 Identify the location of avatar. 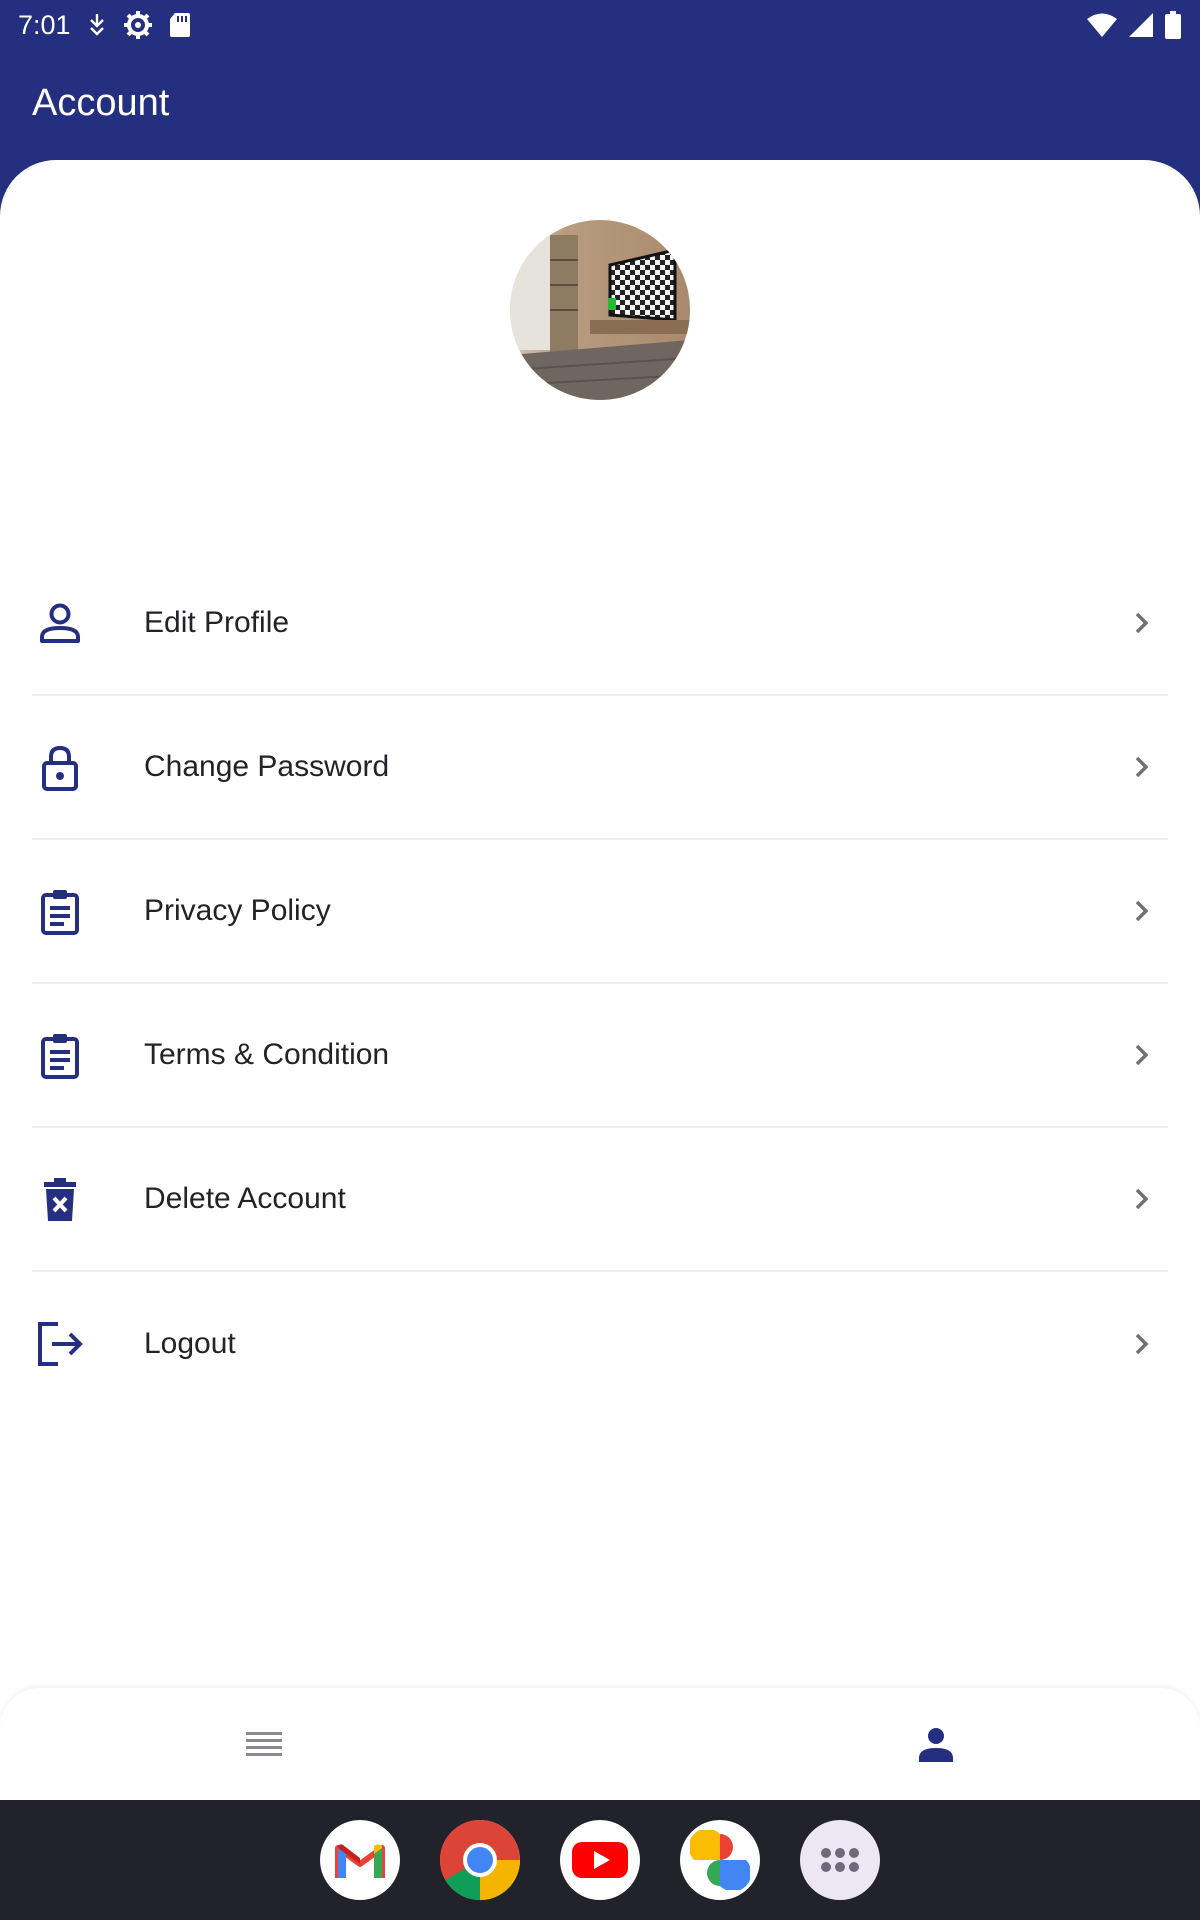
(600, 310).